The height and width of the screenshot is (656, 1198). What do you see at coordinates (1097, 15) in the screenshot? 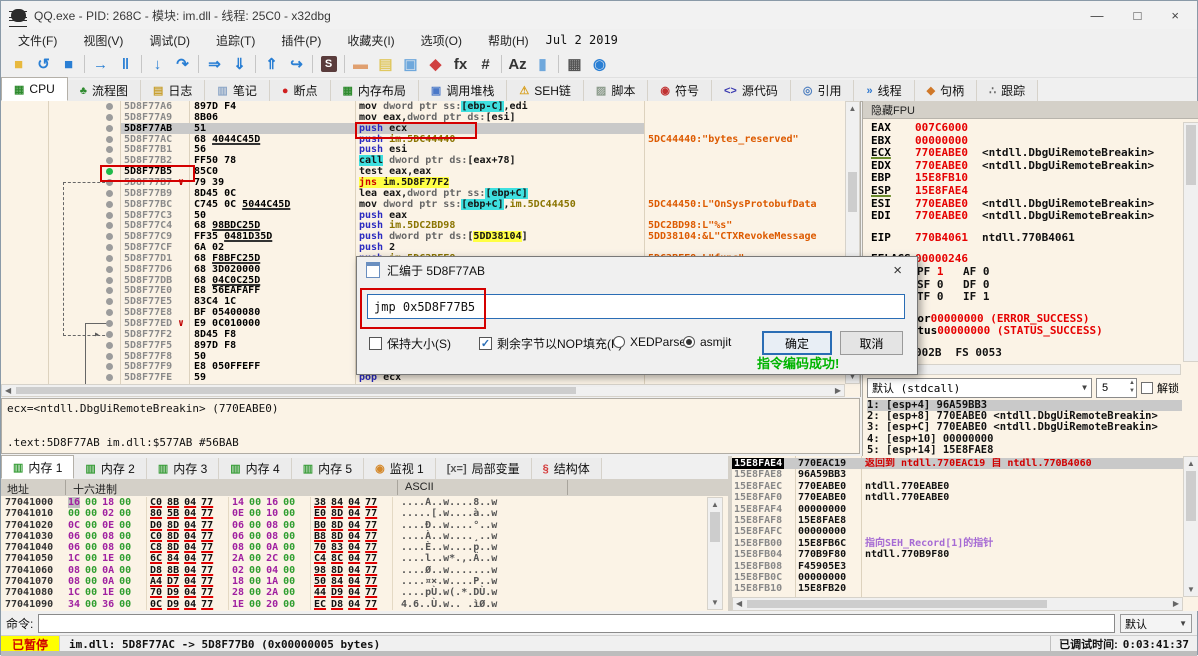
I see `minimize-button: —` at bounding box center [1097, 15].